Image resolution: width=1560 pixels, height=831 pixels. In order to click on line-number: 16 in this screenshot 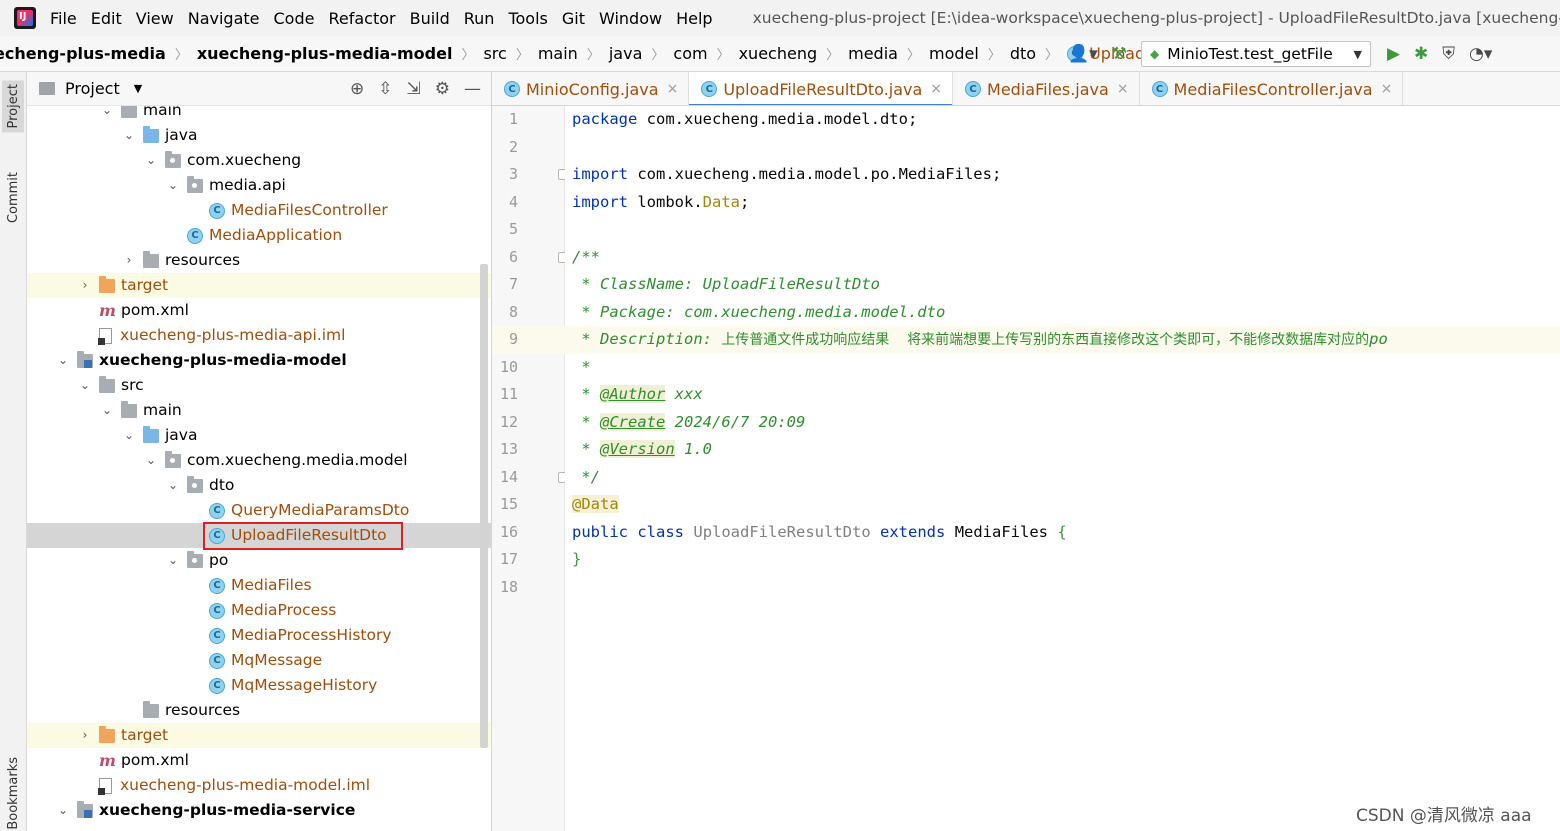, I will do `click(508, 531)`.